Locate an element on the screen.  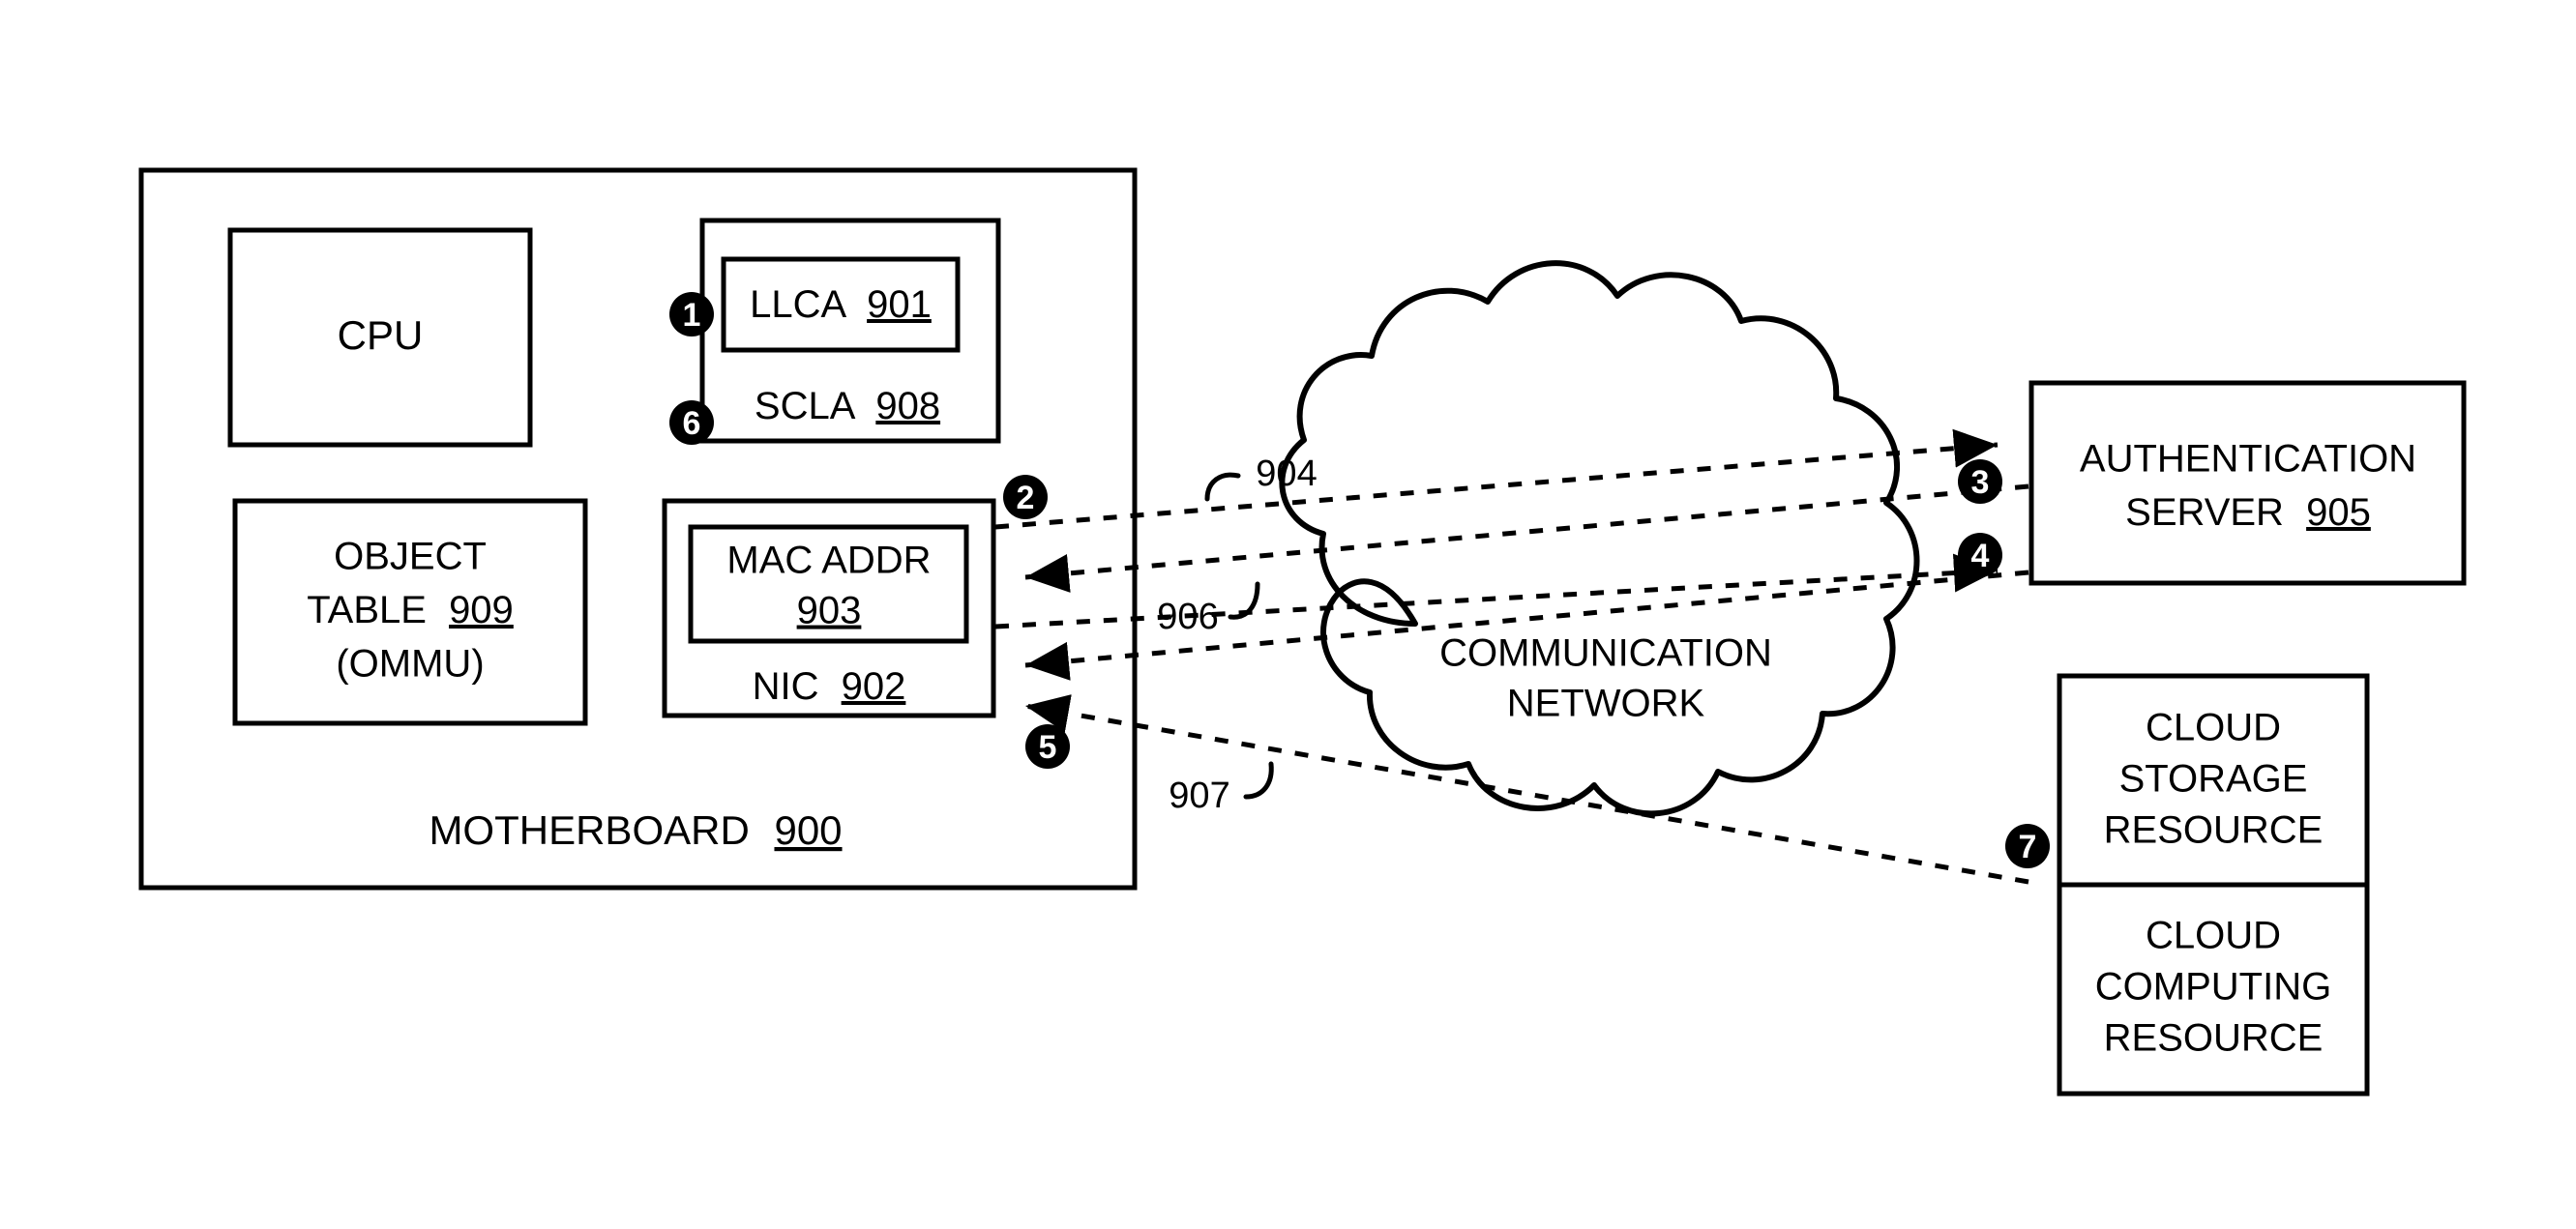
step-1-number: 1 is located at coordinates (692, 315).